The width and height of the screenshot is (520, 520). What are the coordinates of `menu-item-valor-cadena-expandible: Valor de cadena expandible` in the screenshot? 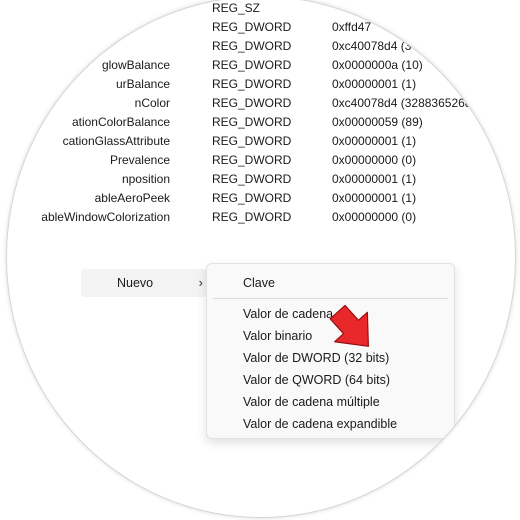 It's located at (320, 424).